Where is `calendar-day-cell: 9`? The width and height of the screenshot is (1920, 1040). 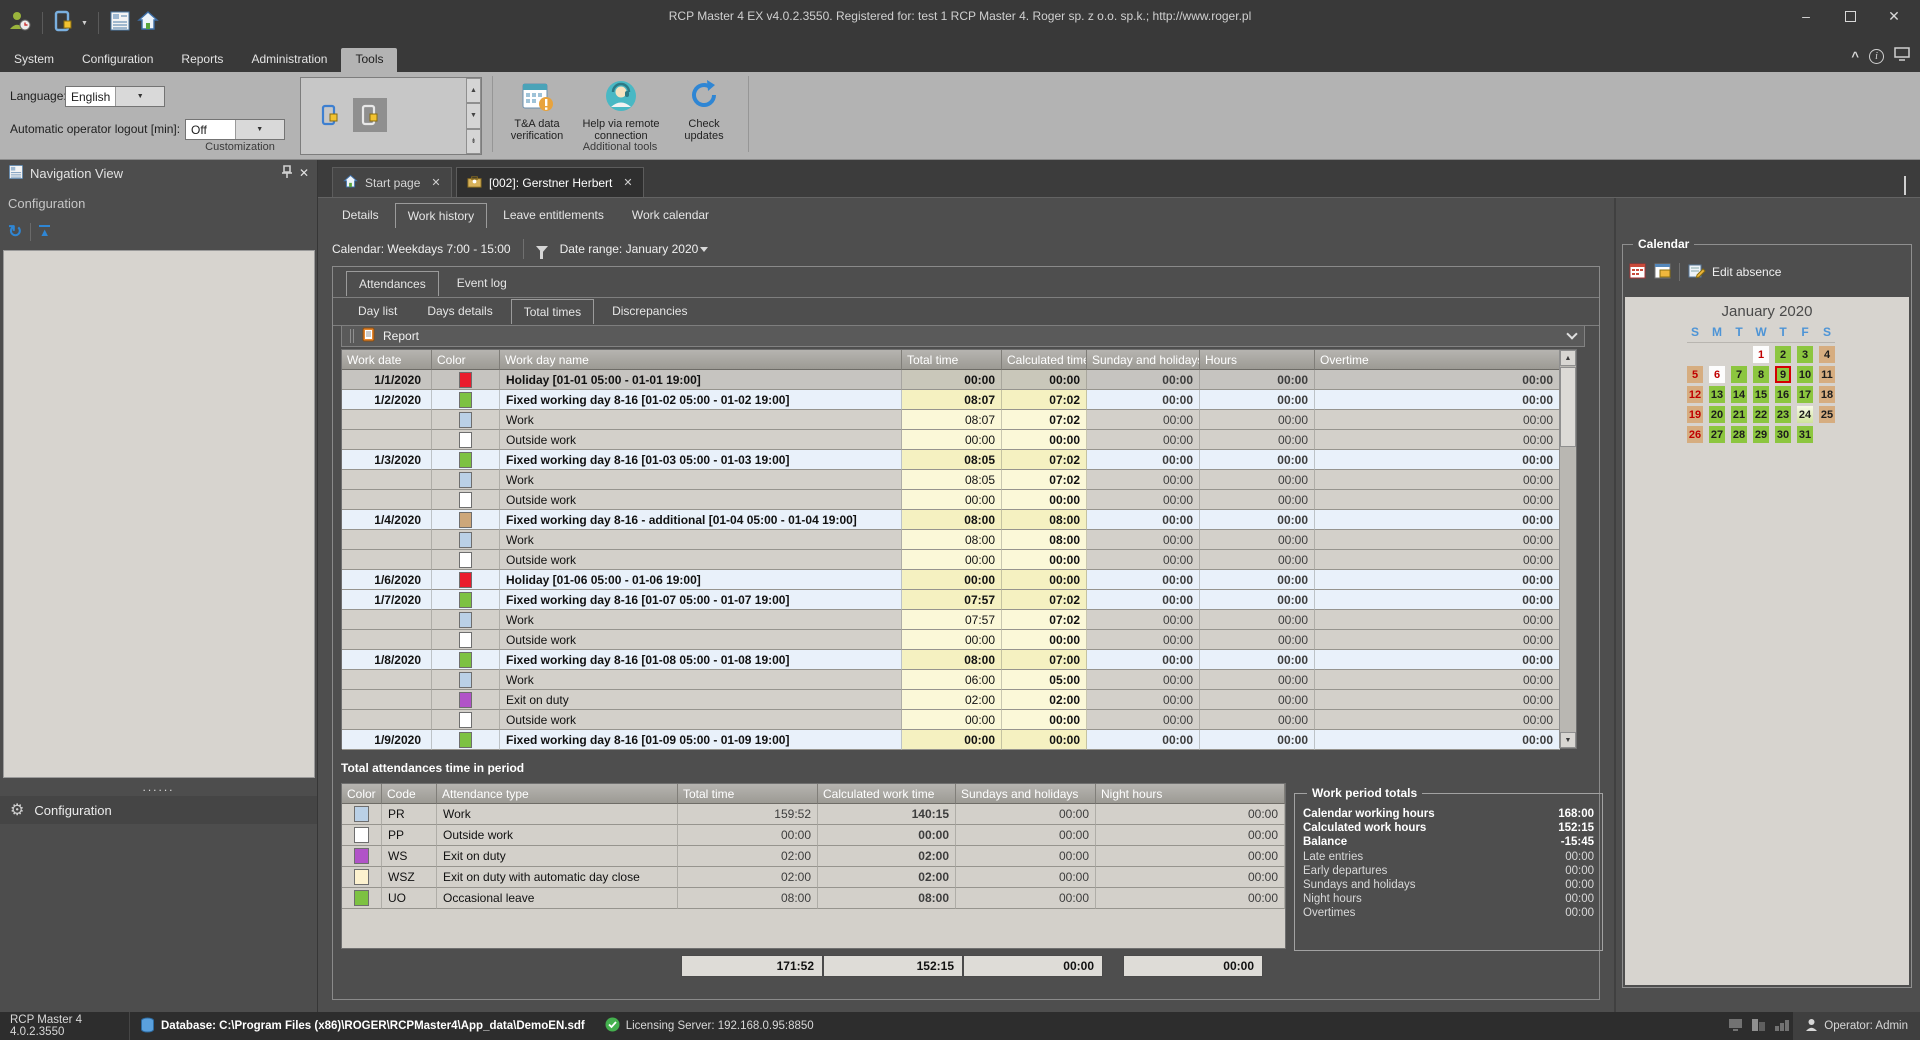
calendar-day-cell: 9 is located at coordinates (1783, 374).